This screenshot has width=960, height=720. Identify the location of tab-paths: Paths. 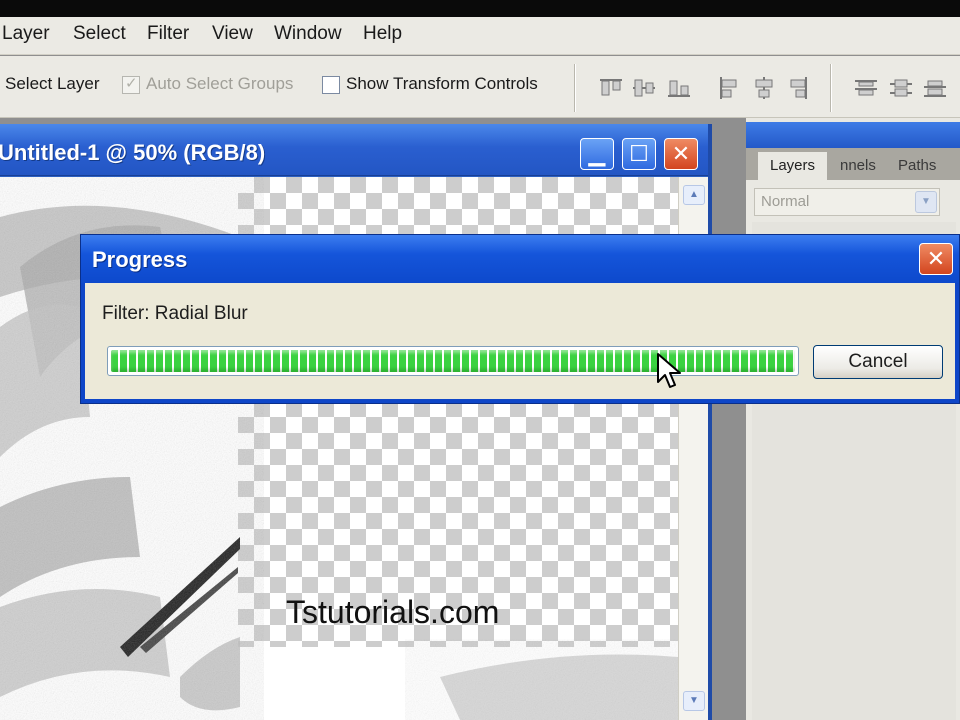
(920, 166).